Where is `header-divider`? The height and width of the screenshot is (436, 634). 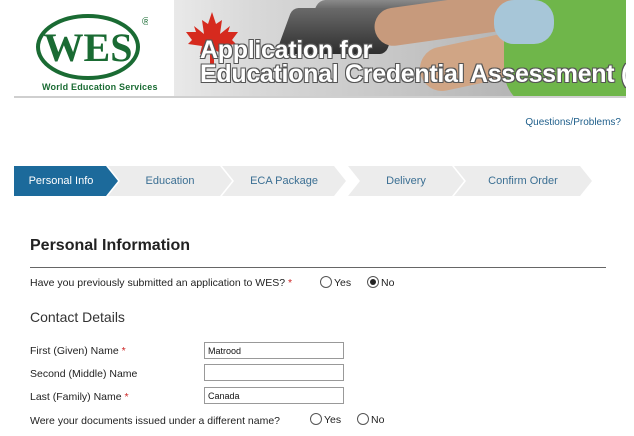
header-divider is located at coordinates (320, 97).